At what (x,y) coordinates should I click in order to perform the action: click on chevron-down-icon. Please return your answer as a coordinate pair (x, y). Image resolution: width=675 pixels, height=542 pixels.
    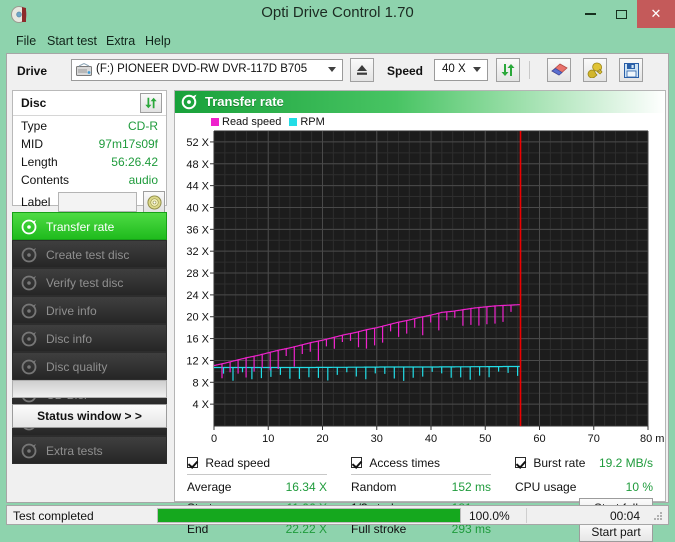
    Looking at the image, I should click on (332, 69).